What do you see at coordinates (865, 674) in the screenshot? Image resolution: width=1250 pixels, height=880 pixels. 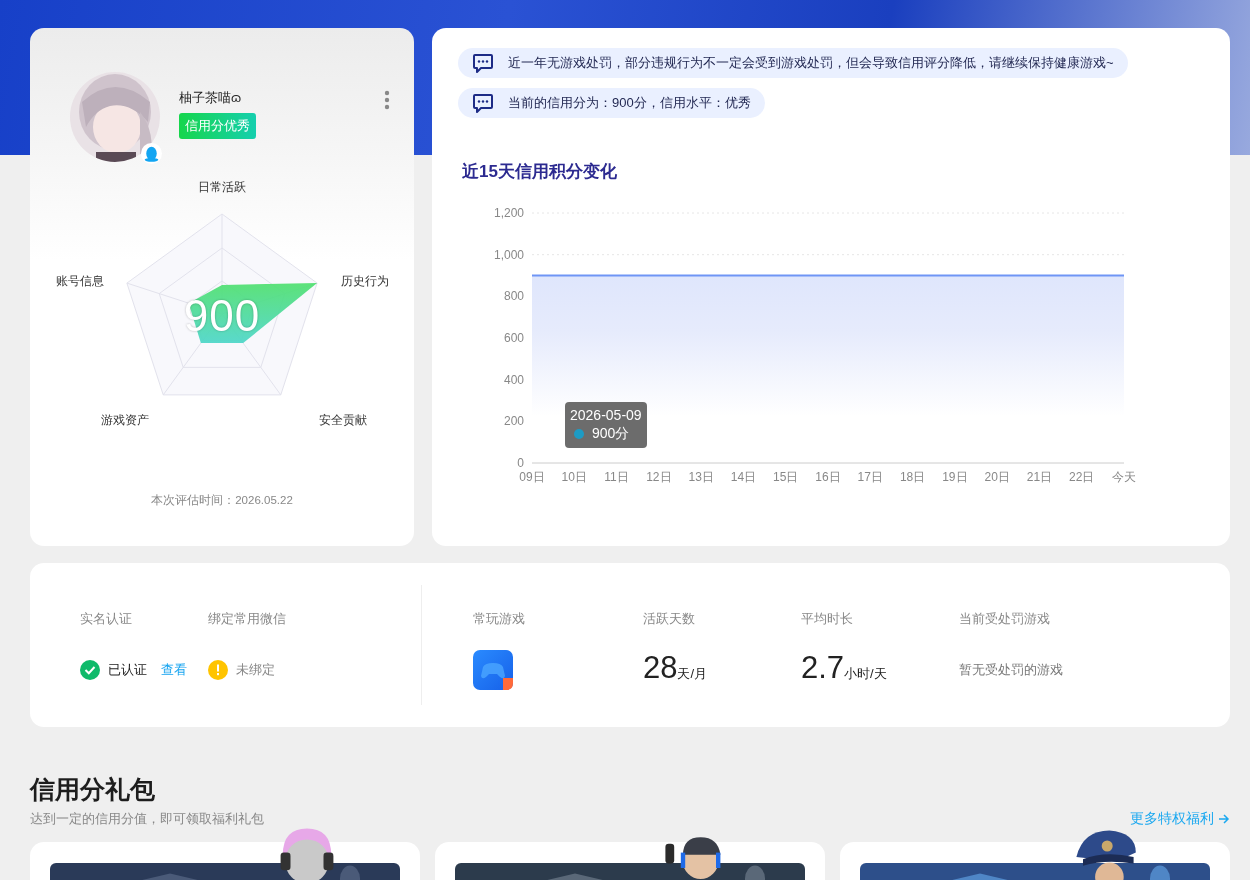 I see `unit-label: 小时/天` at bounding box center [865, 674].